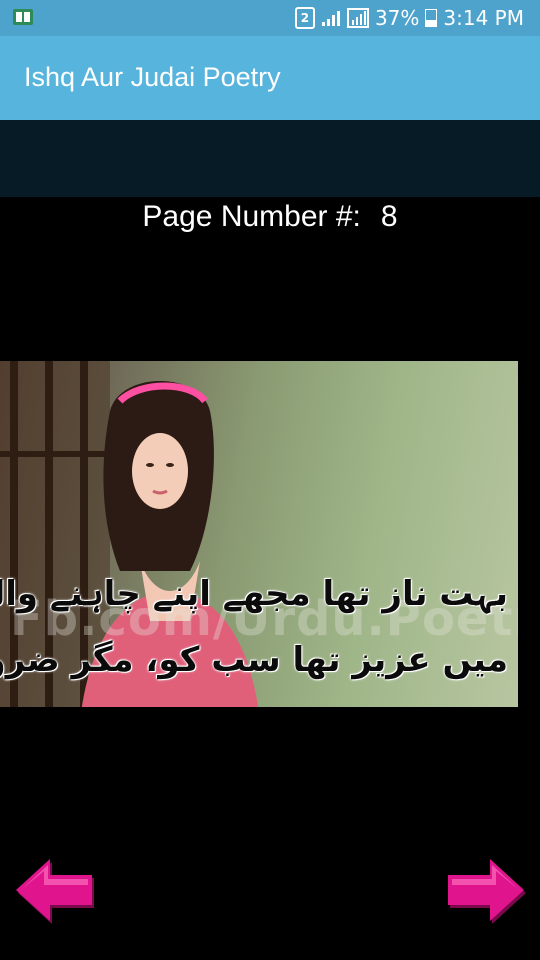 This screenshot has height=960, width=540. I want to click on battery-percent: 37%, so click(397, 18).